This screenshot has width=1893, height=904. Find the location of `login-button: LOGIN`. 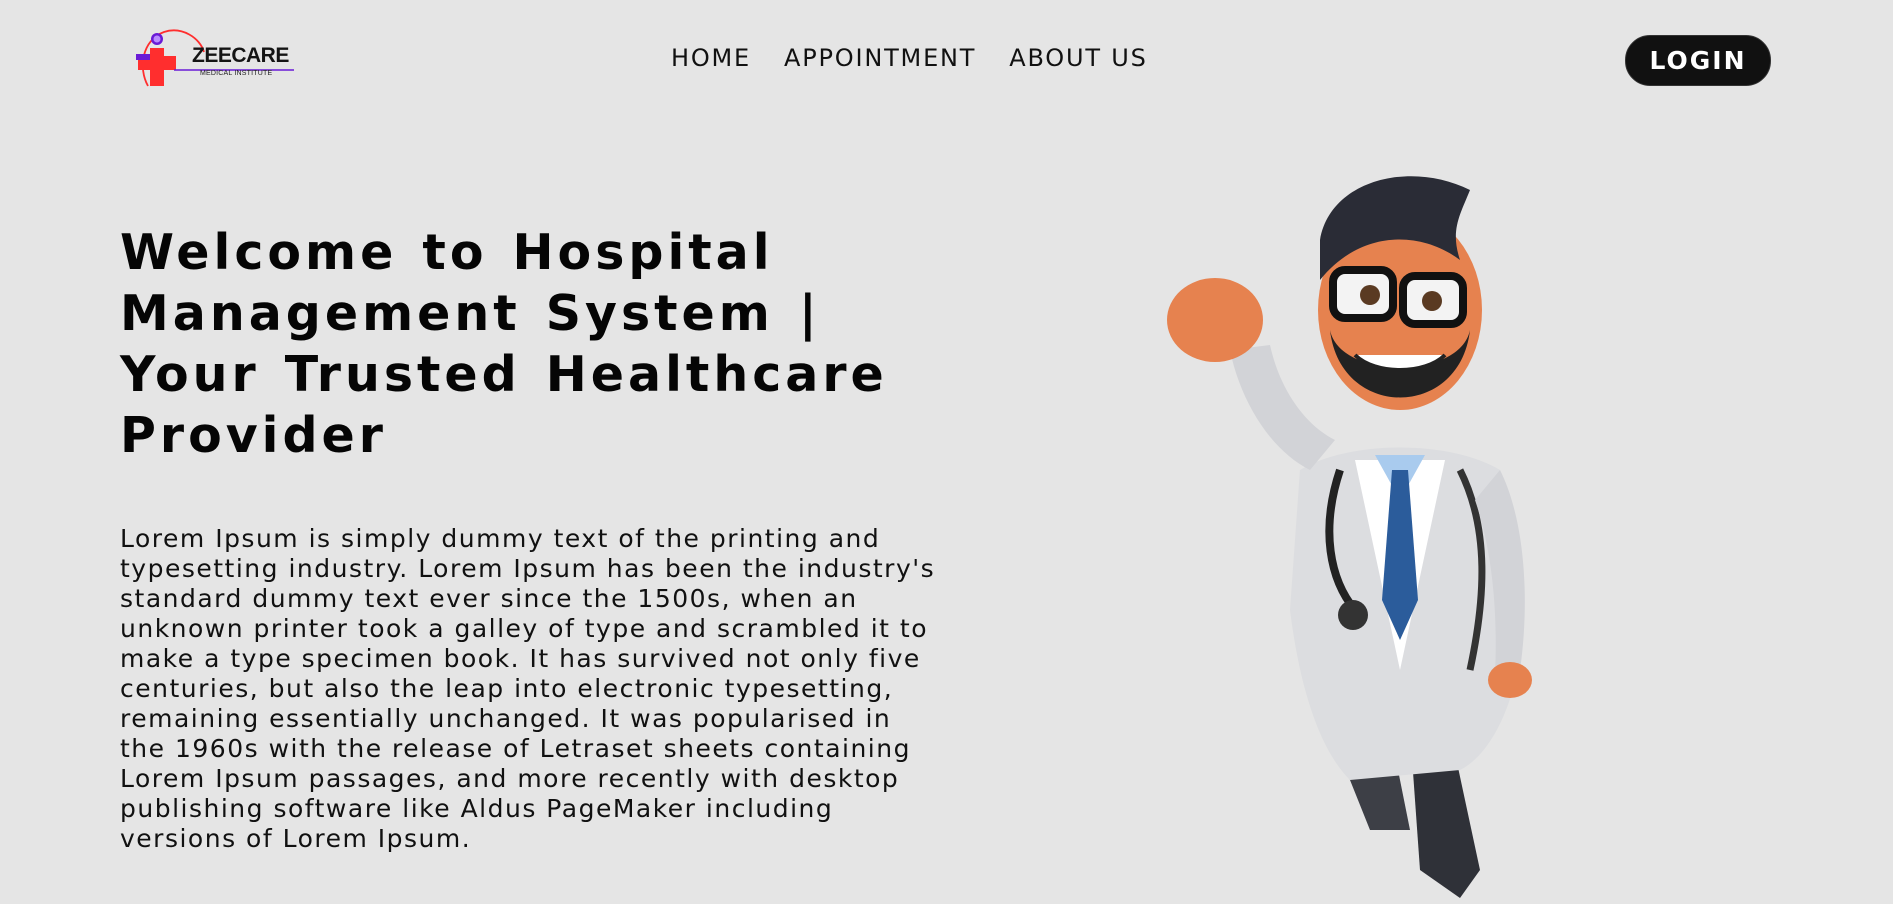

login-button: LOGIN is located at coordinates (1698, 60).